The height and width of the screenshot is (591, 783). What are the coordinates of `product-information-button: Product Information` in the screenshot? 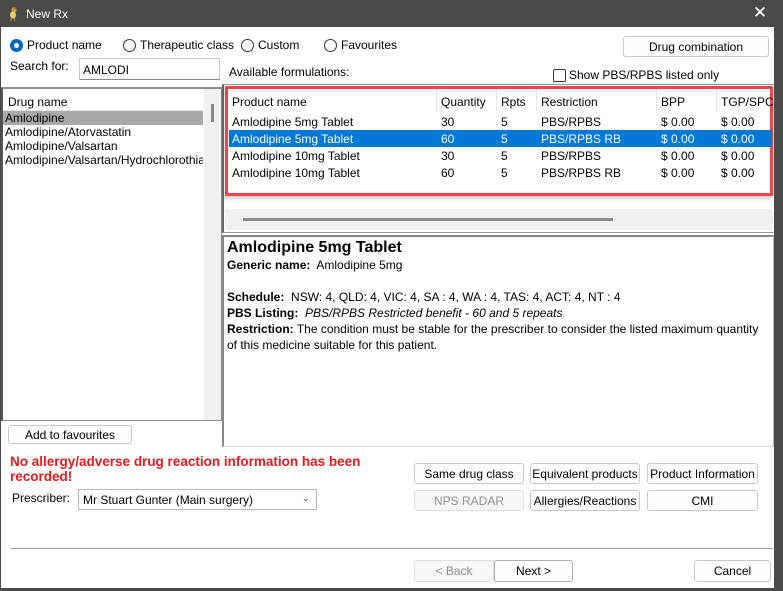 It's located at (702, 473).